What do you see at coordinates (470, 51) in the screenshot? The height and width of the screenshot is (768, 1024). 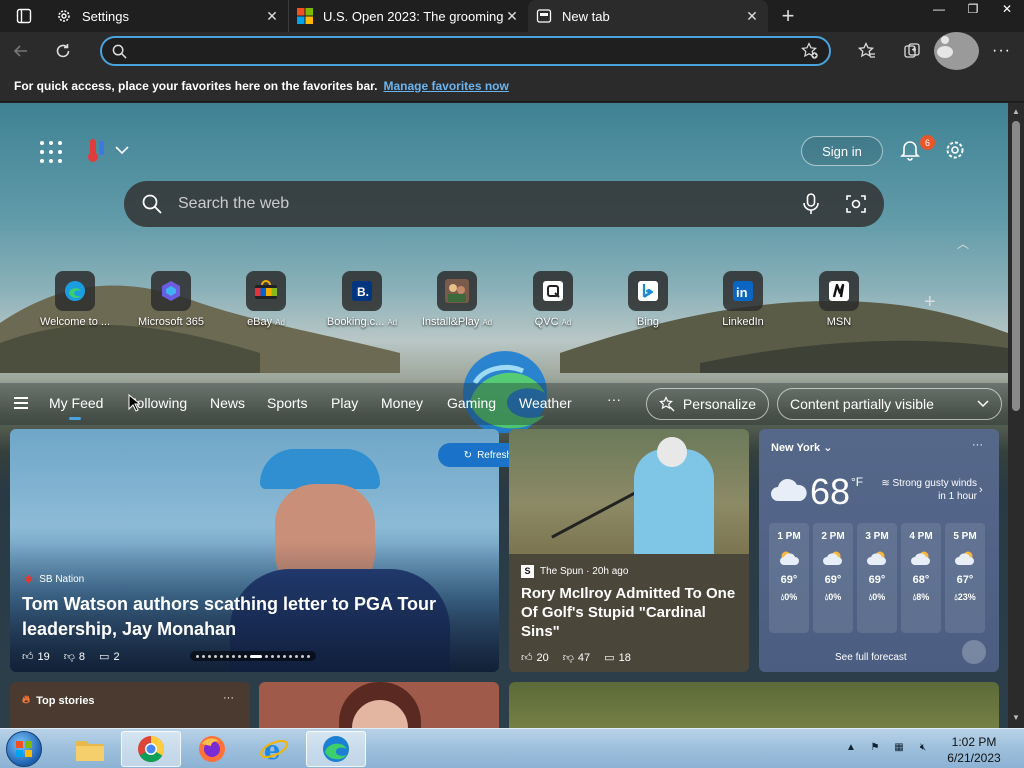 I see `address-input` at bounding box center [470, 51].